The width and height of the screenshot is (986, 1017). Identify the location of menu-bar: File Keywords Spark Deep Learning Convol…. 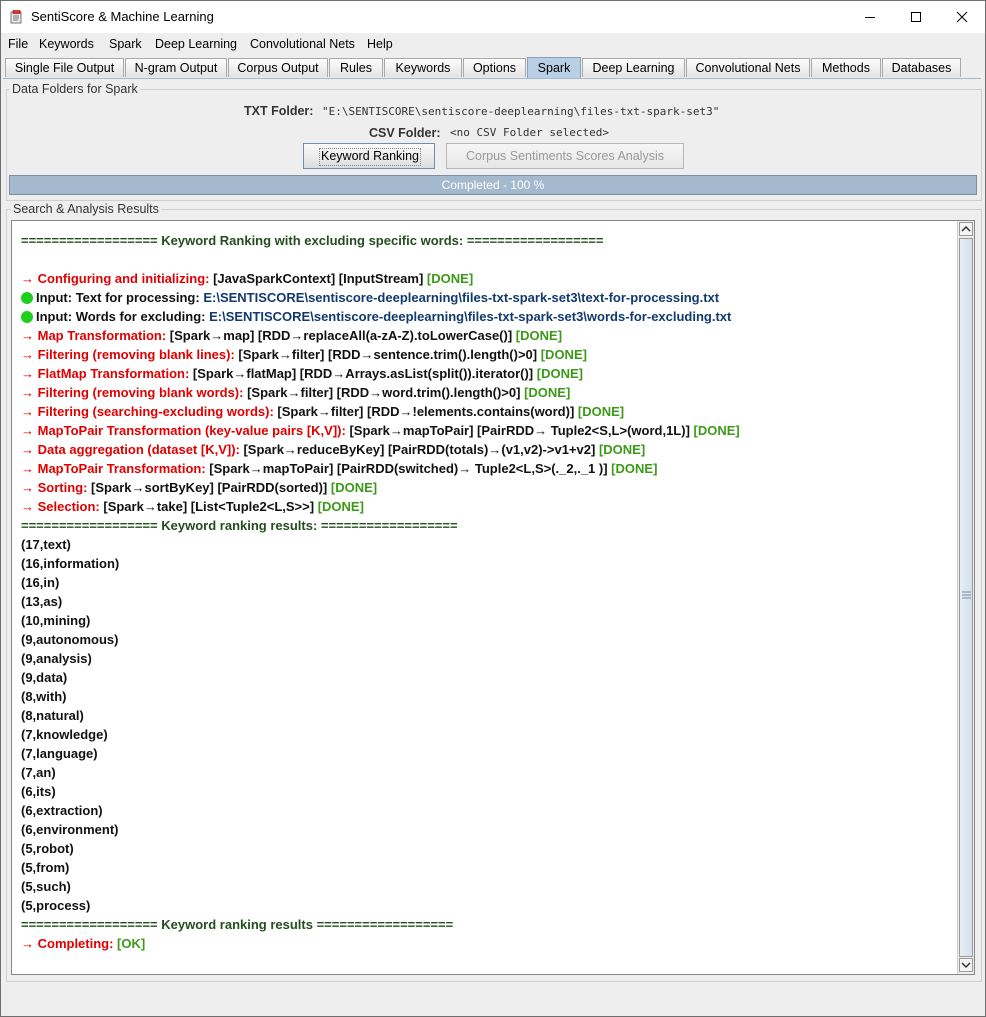
(493, 44).